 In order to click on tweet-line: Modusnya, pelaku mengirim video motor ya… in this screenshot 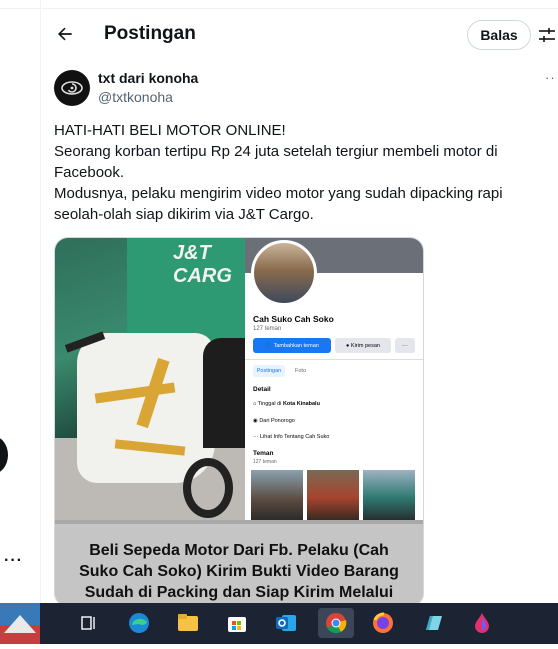, I will do `click(278, 204)`.